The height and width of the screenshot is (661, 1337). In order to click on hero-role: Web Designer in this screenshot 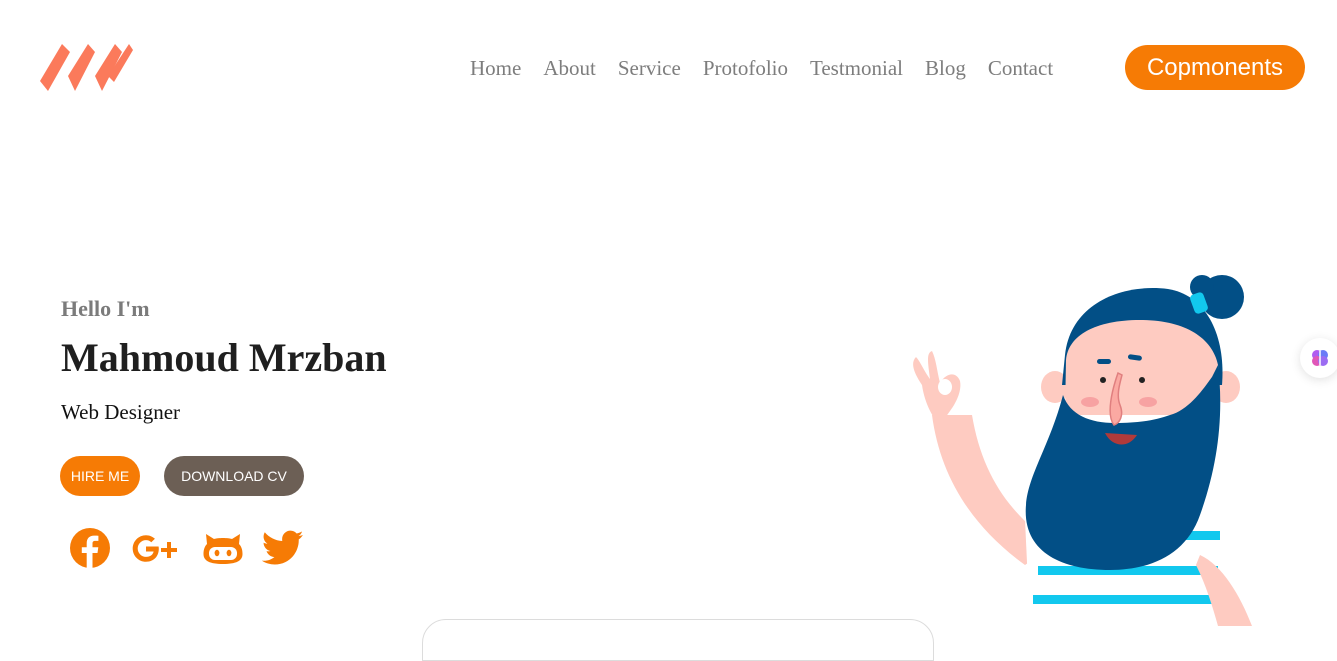, I will do `click(121, 412)`.